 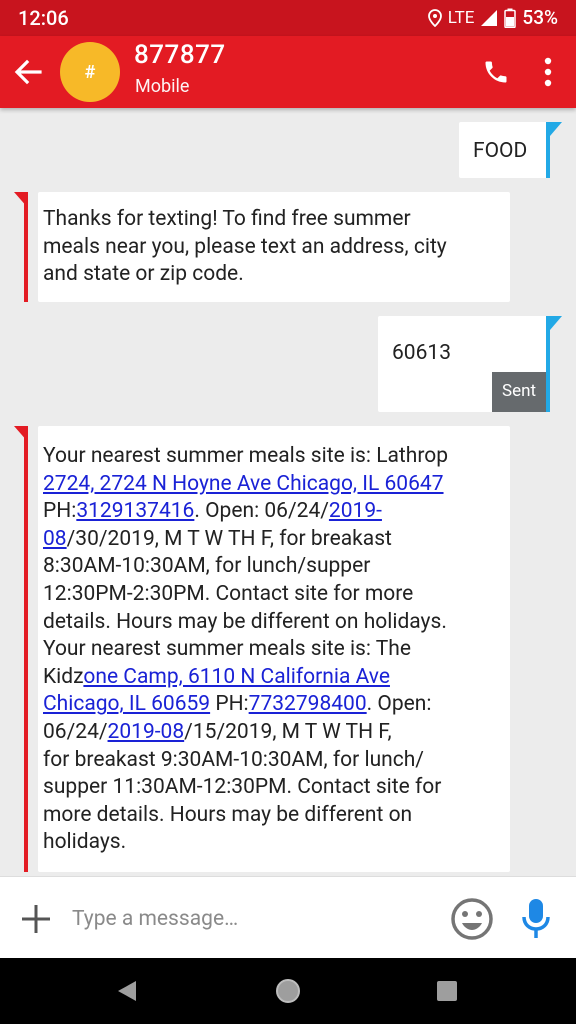 I want to click on compose-bar, so click(x=288, y=917).